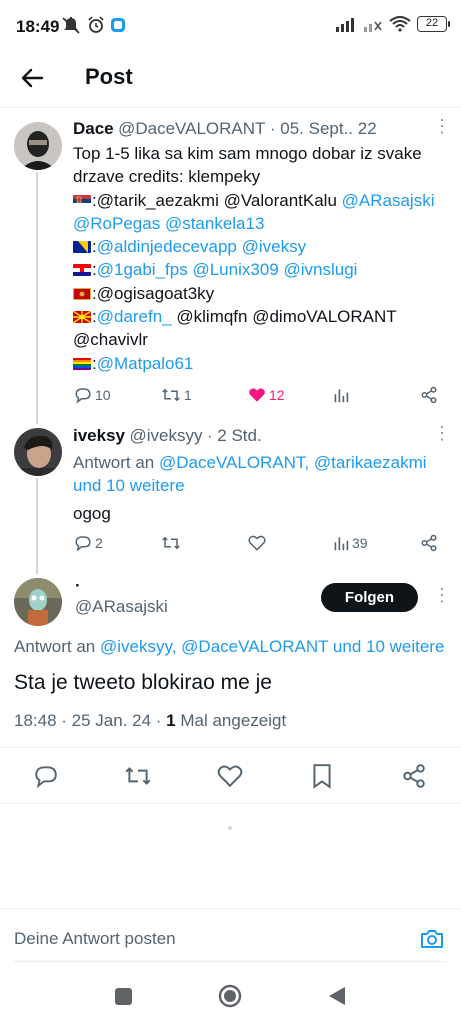  Describe the element at coordinates (142, 269) in the screenshot. I see `mention: @1gabi_fps` at that location.